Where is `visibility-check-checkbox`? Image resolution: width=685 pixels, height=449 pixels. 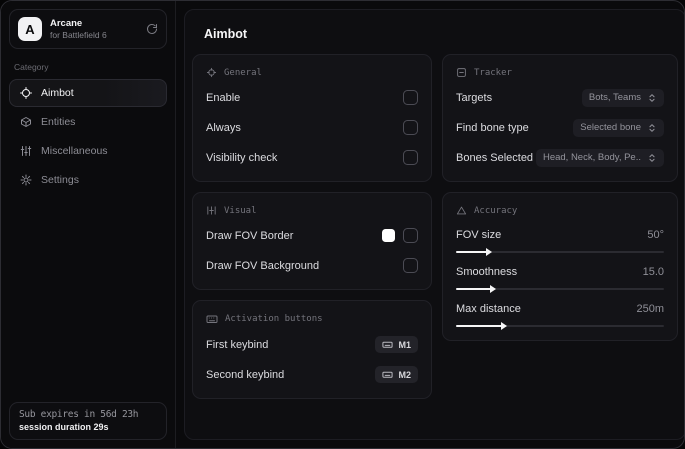 visibility-check-checkbox is located at coordinates (410, 157).